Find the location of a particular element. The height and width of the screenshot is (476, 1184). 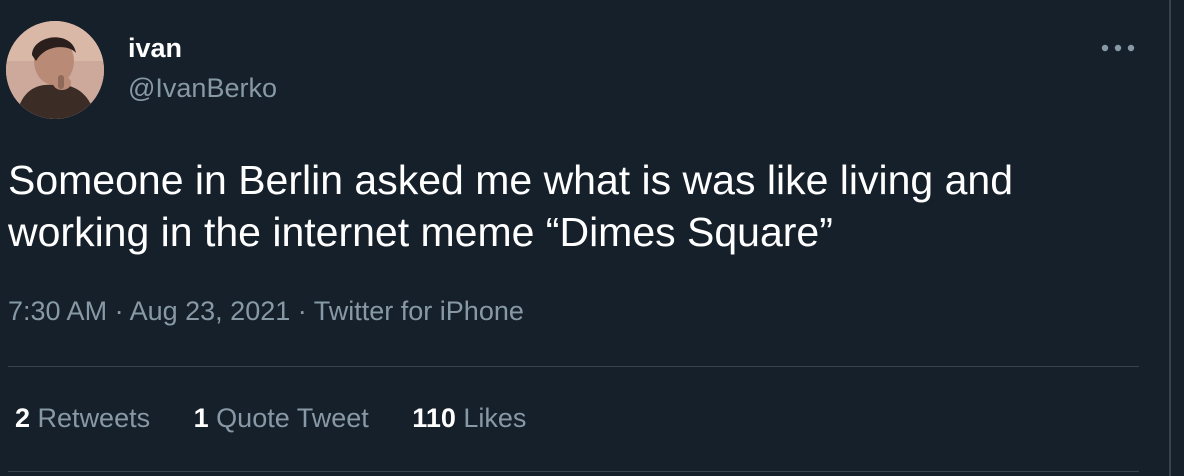

author-handle: @IvanBerko is located at coordinates (202, 88).